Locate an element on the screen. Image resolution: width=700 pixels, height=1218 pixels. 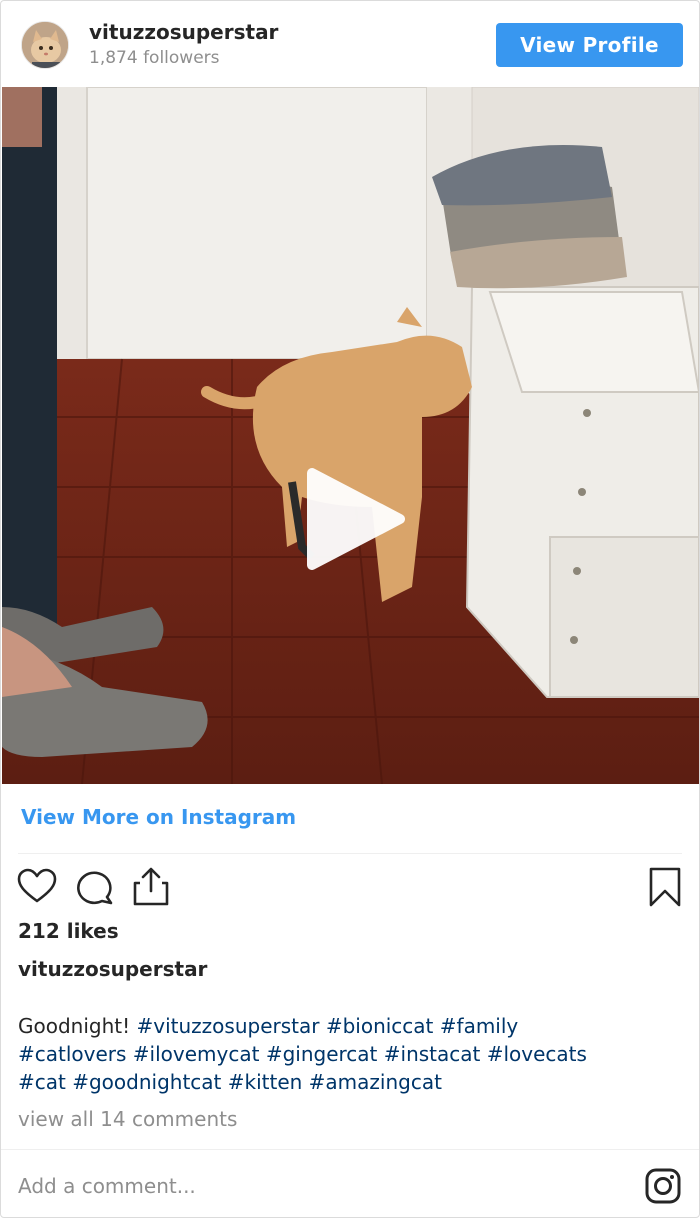
avatar is located at coordinates (45, 45).